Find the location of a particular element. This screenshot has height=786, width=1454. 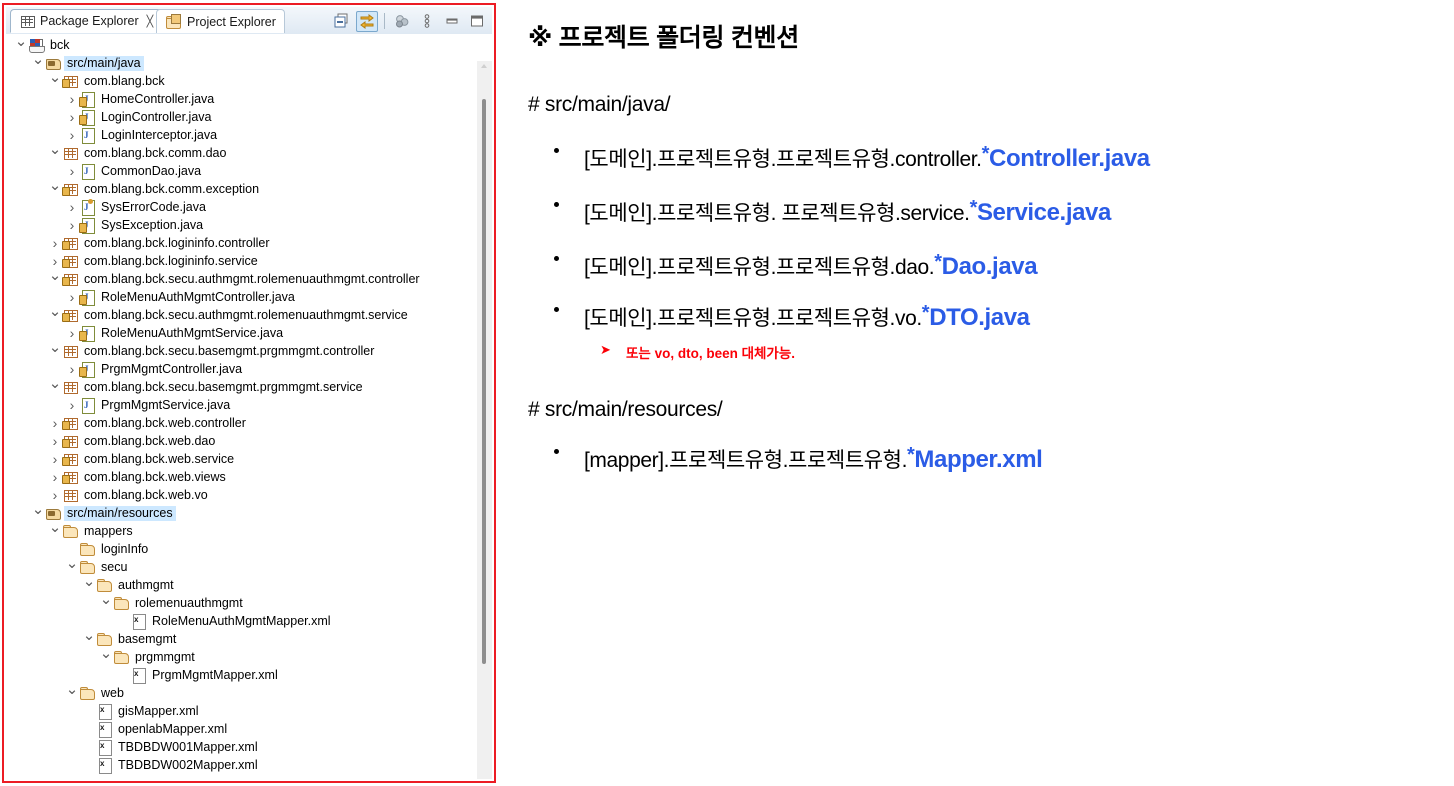

tree-item: com.blang.bck.web.controller is located at coordinates (241, 423).